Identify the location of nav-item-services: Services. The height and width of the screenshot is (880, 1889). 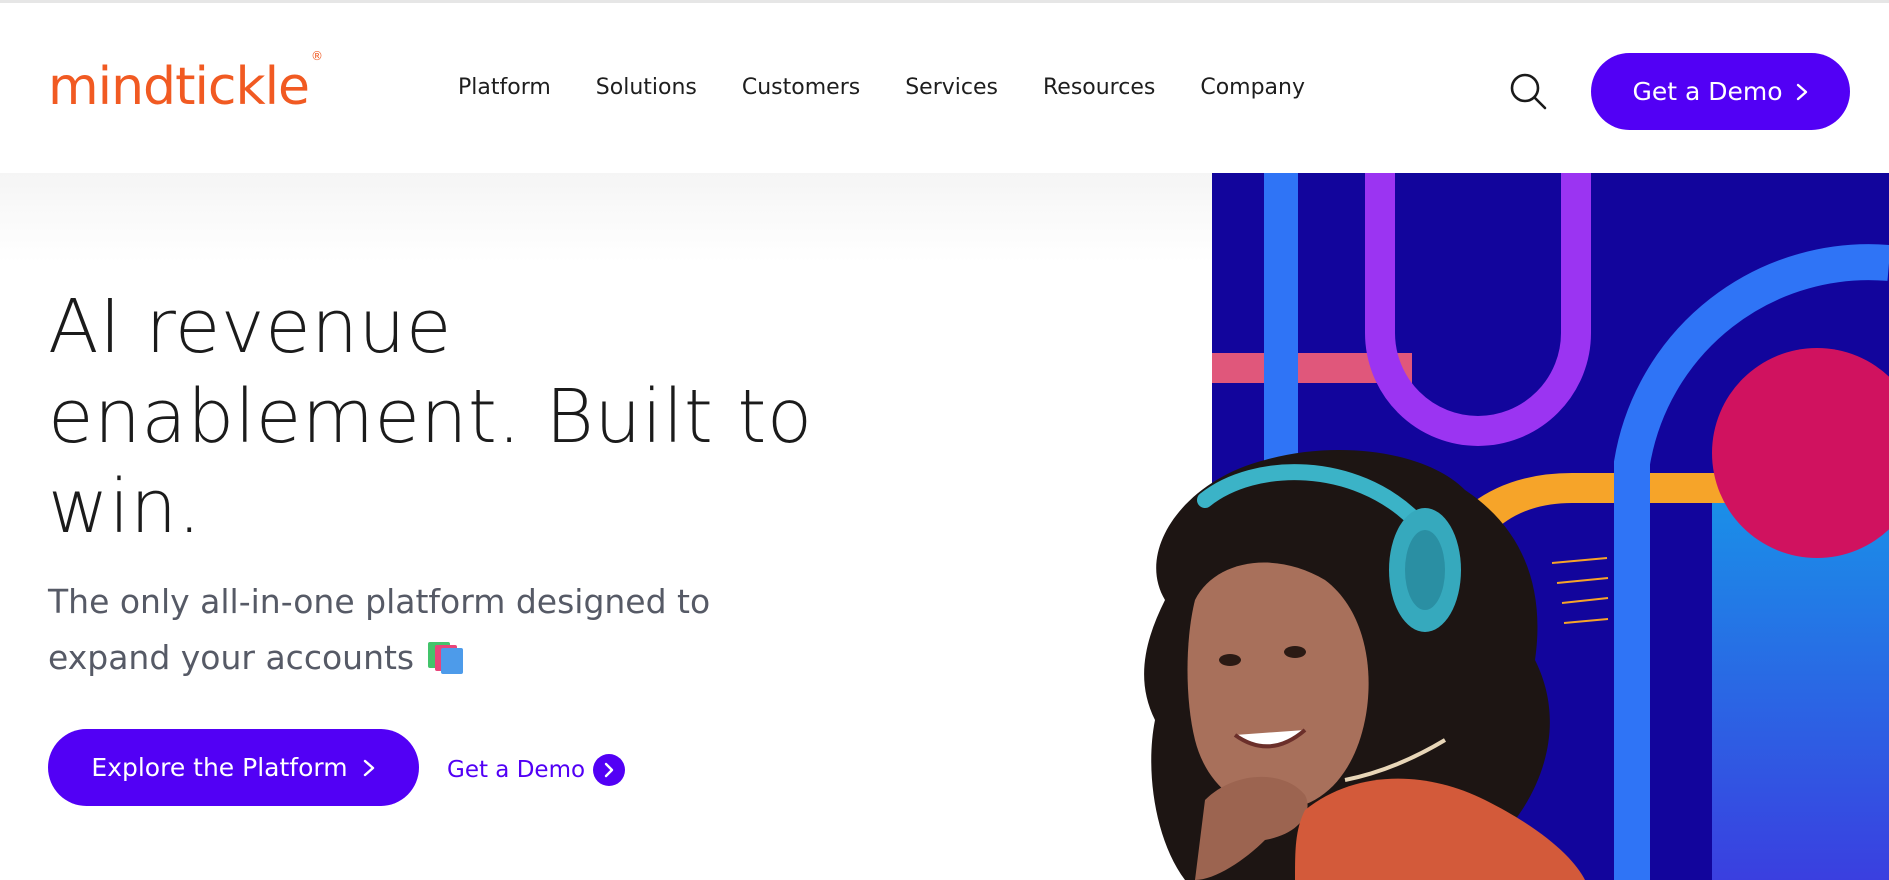
(951, 87).